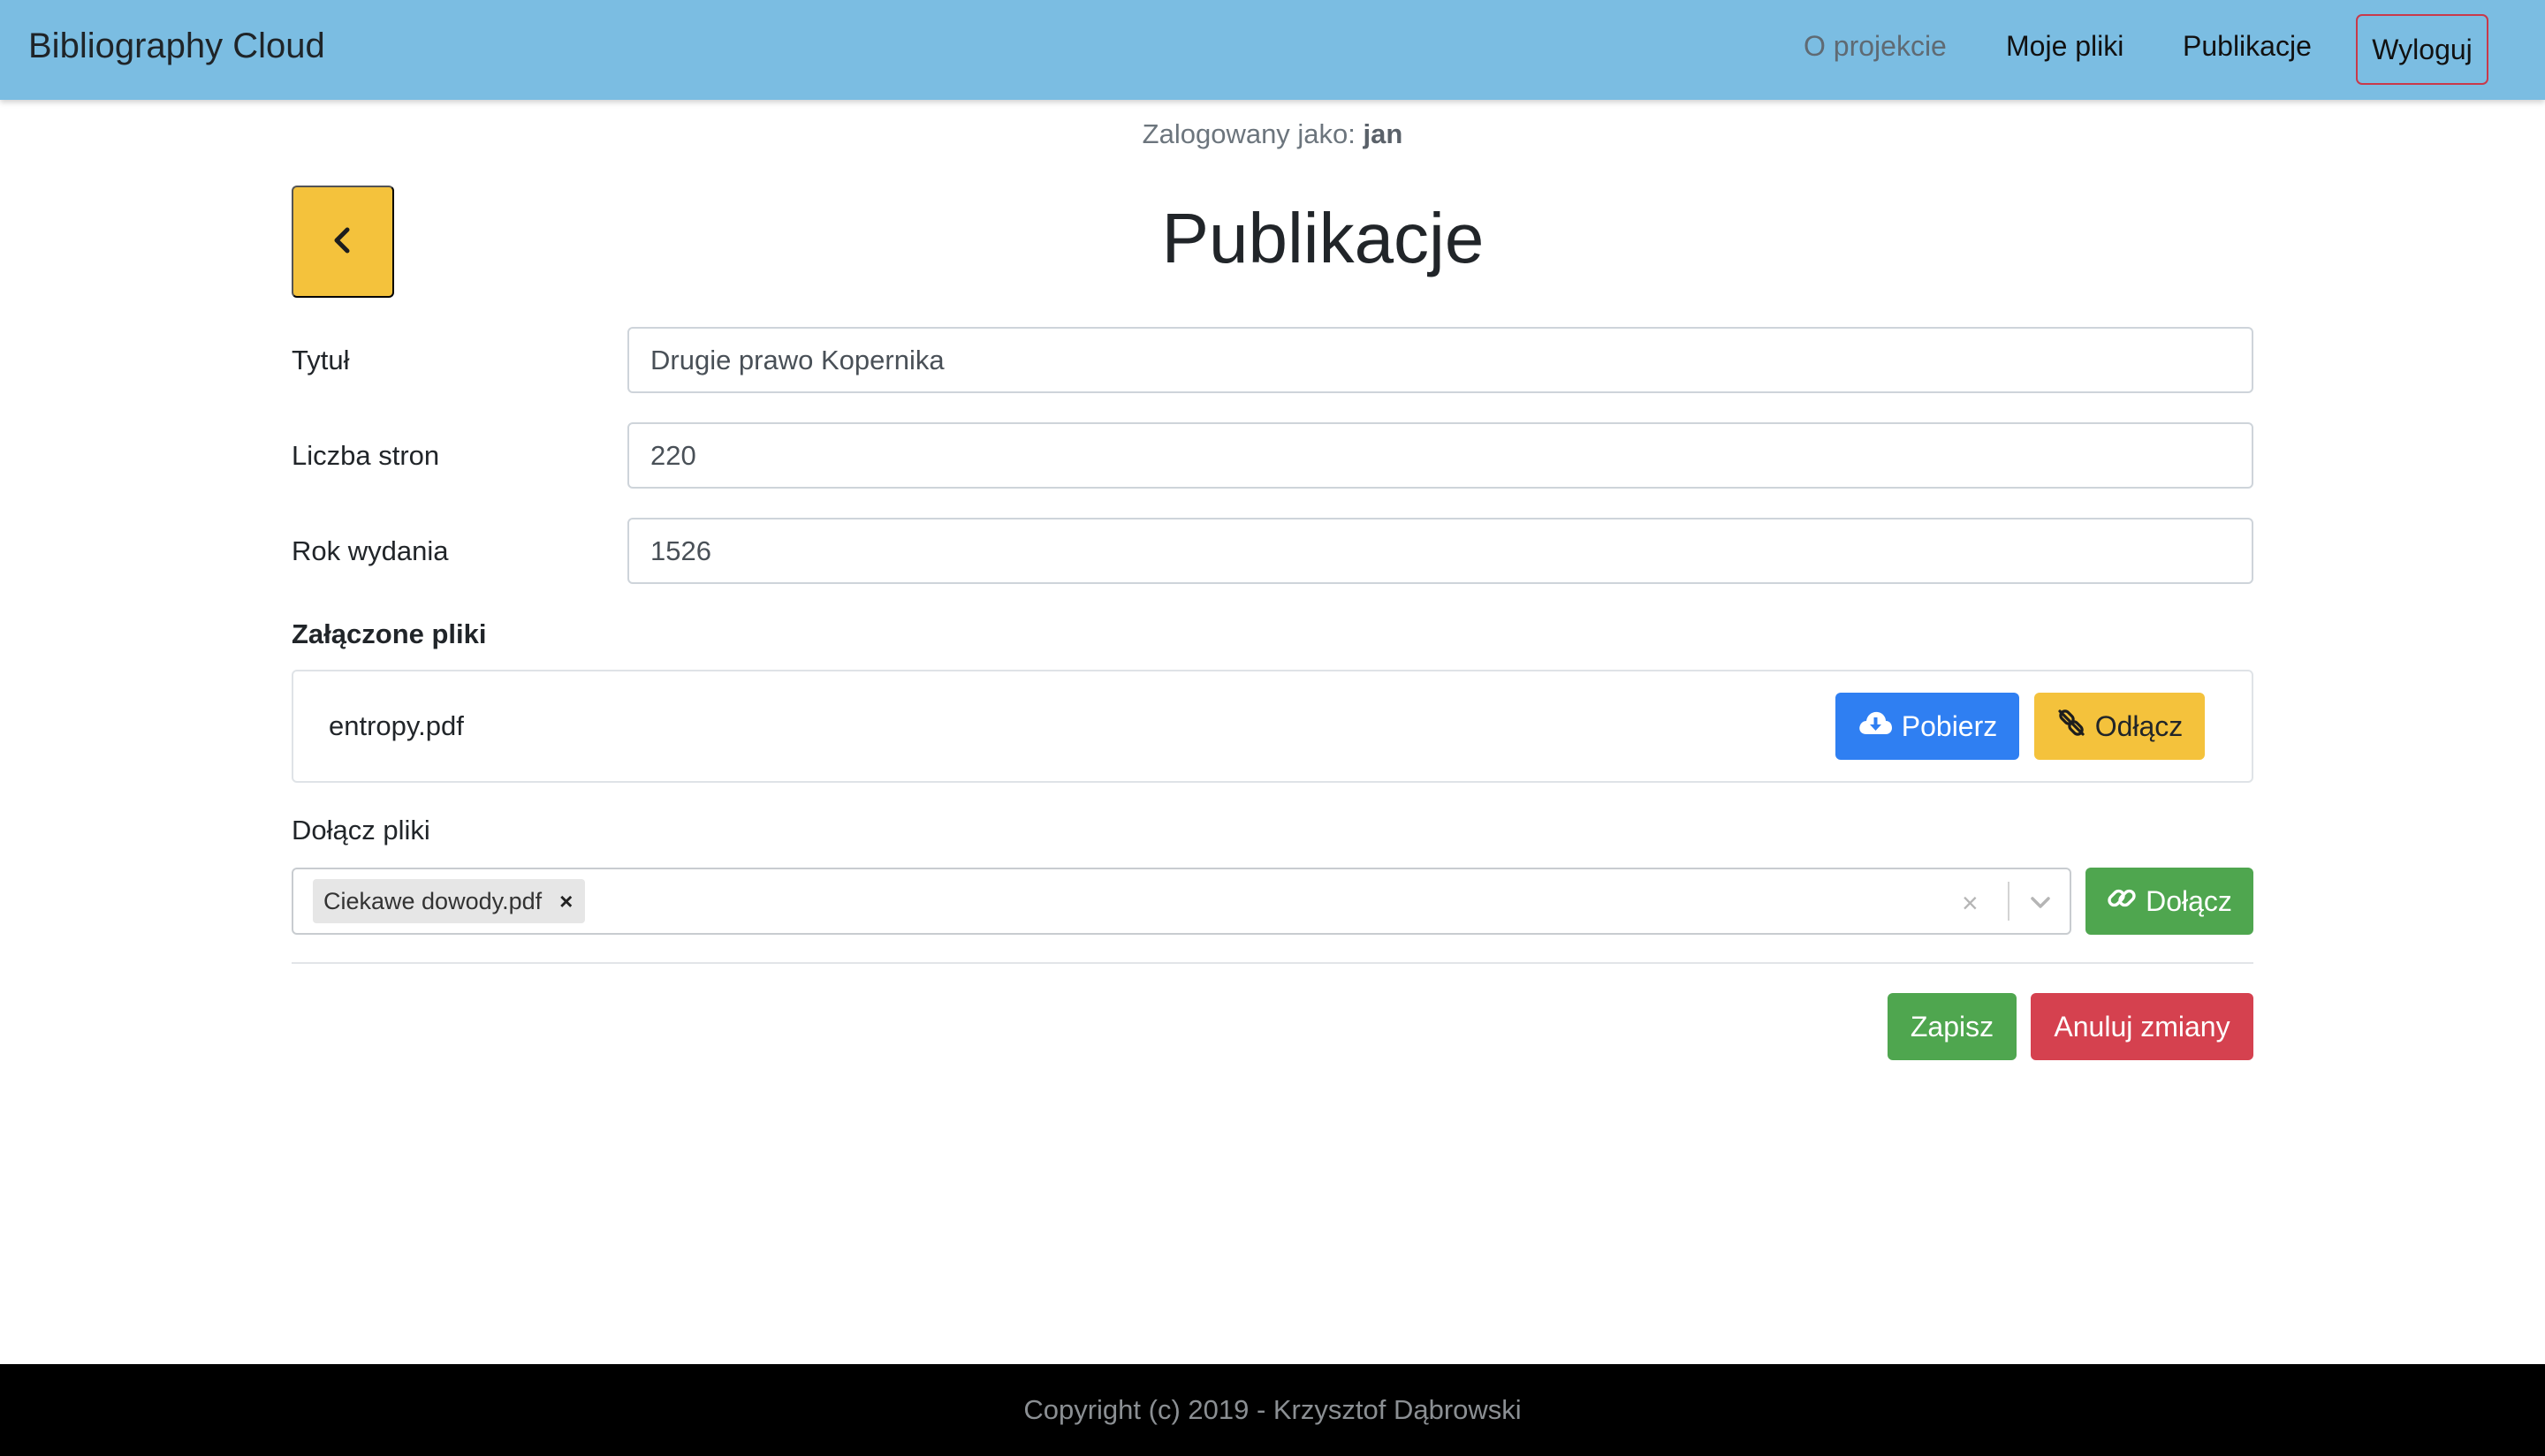  Describe the element at coordinates (1383, 133) in the screenshot. I see `logged-in-username: jan` at that location.